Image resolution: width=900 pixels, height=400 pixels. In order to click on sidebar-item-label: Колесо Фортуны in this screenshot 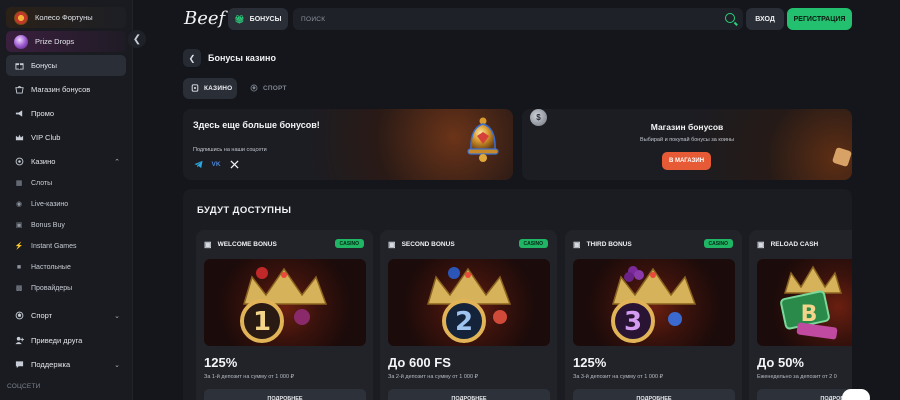, I will do `click(64, 17)`.